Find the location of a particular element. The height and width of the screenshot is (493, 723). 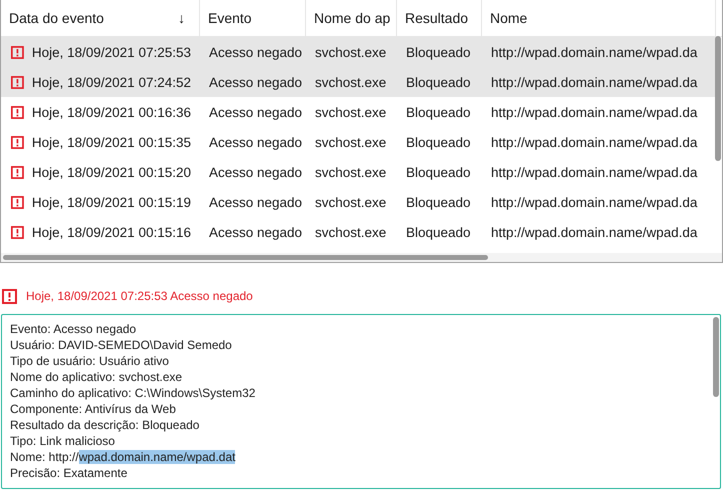

detail-line: Usuário: DAVID-SEMEDO\David Semedo is located at coordinates (121, 345).